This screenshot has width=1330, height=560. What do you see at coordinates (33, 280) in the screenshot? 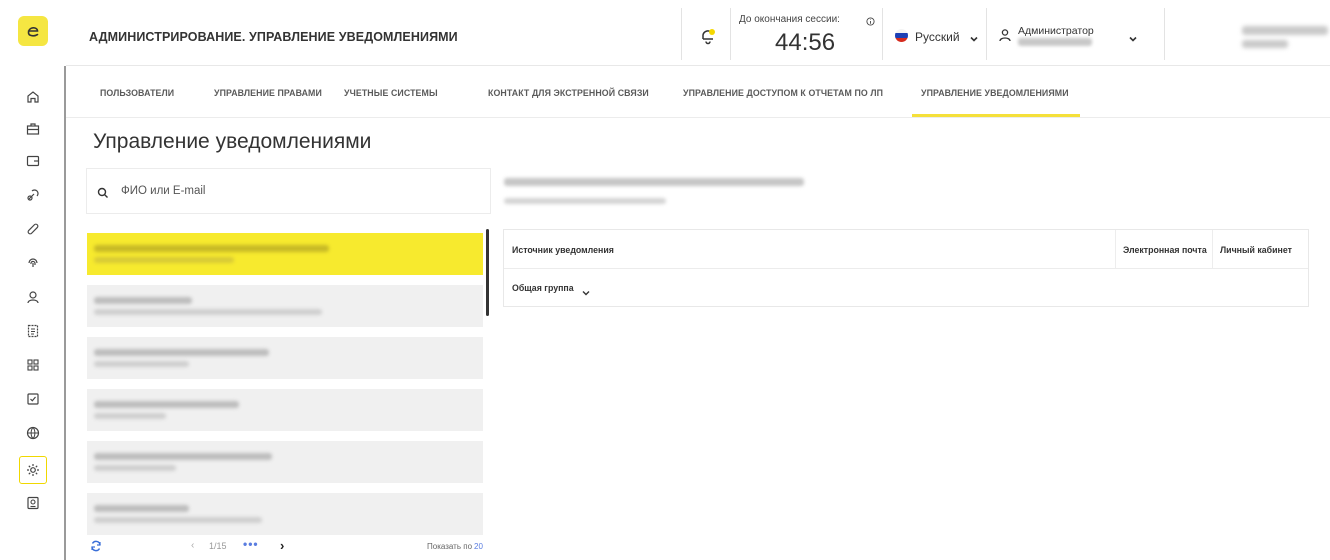
I see `sidebar` at bounding box center [33, 280].